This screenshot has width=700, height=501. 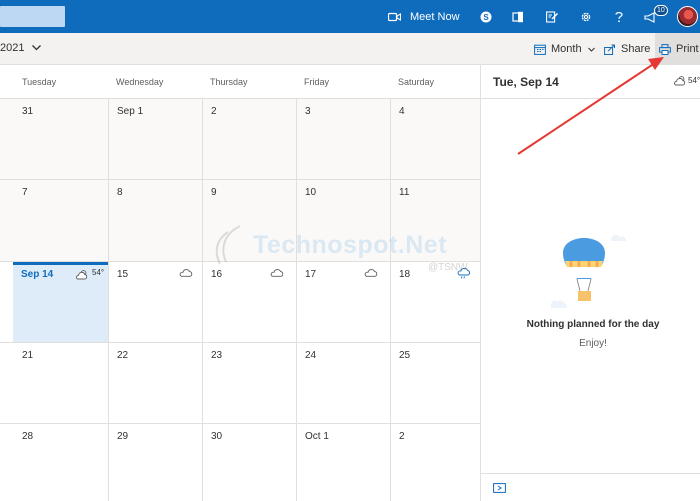 What do you see at coordinates (155, 302) in the screenshot?
I see `day-cell: 15` at bounding box center [155, 302].